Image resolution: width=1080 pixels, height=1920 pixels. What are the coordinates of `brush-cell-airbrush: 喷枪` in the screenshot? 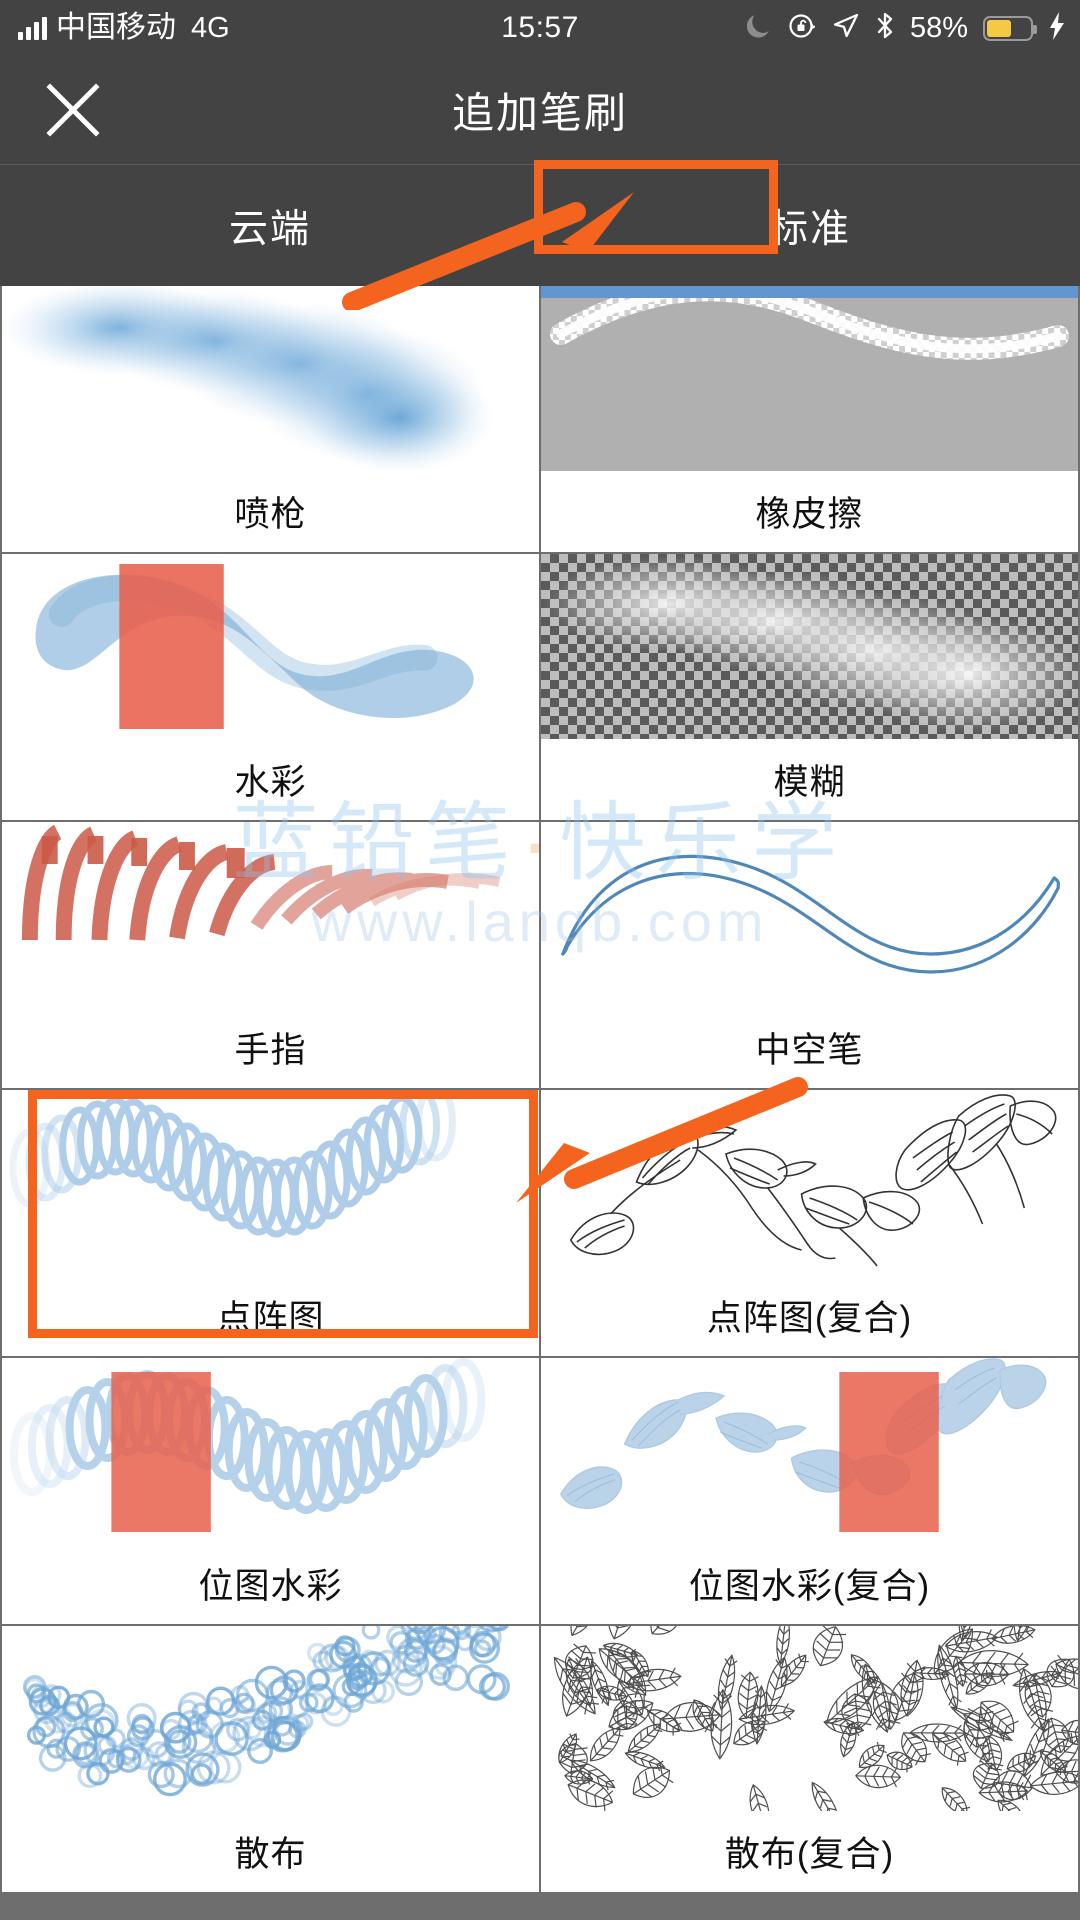 It's located at (270, 419).